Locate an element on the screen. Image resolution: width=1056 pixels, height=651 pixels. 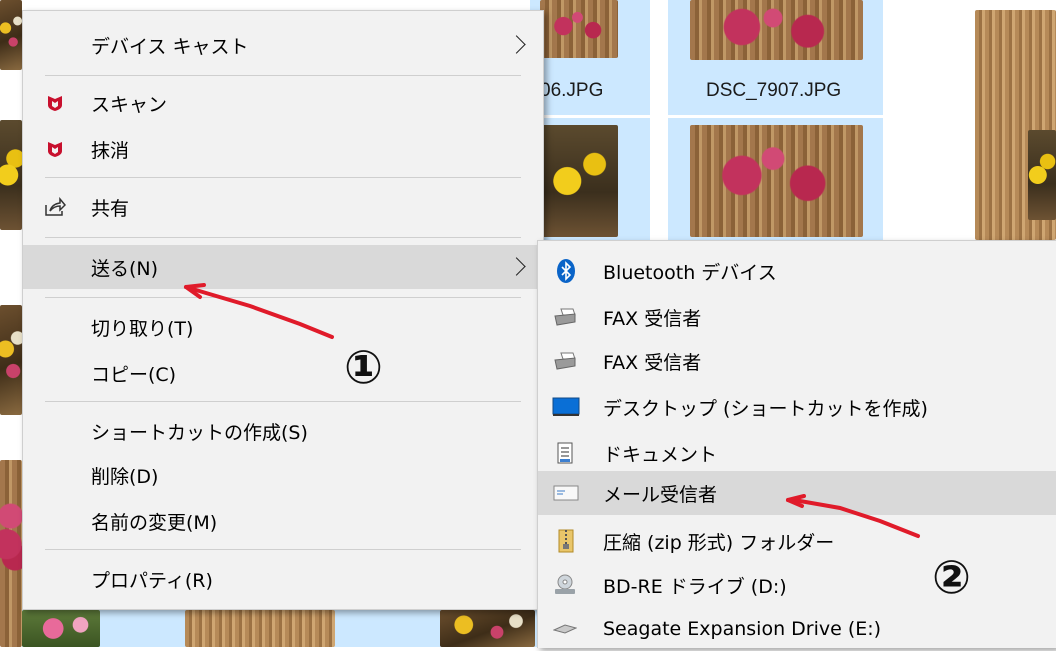
optical-drive-icon is located at coordinates (565, 585).